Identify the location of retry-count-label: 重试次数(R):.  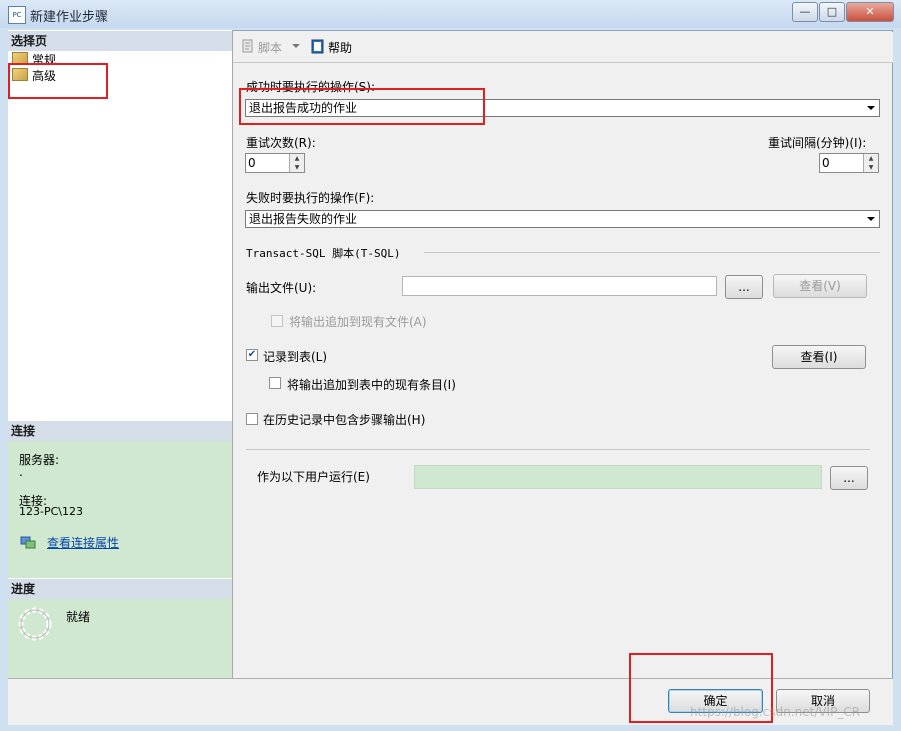
(281, 143).